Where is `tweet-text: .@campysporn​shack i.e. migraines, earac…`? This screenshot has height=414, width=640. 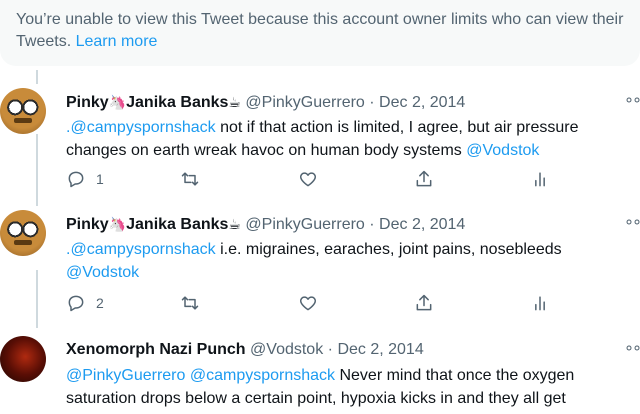 tweet-text: .@campysporn​shack i.e. migraines, earac… is located at coordinates (314, 261).